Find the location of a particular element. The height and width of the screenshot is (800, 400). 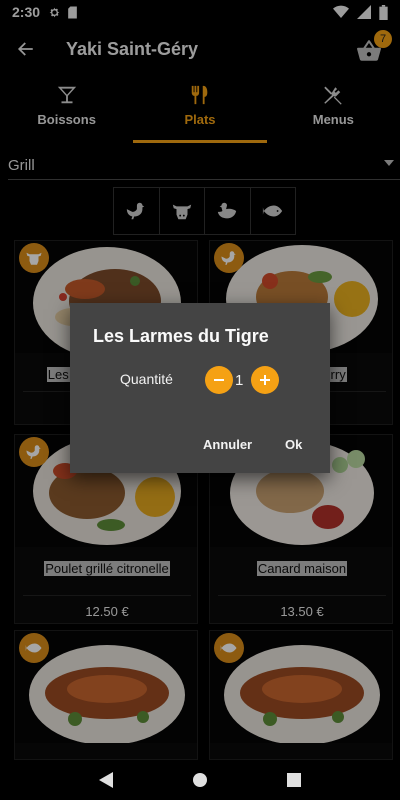

recents-square-icon is located at coordinates (293, 780).